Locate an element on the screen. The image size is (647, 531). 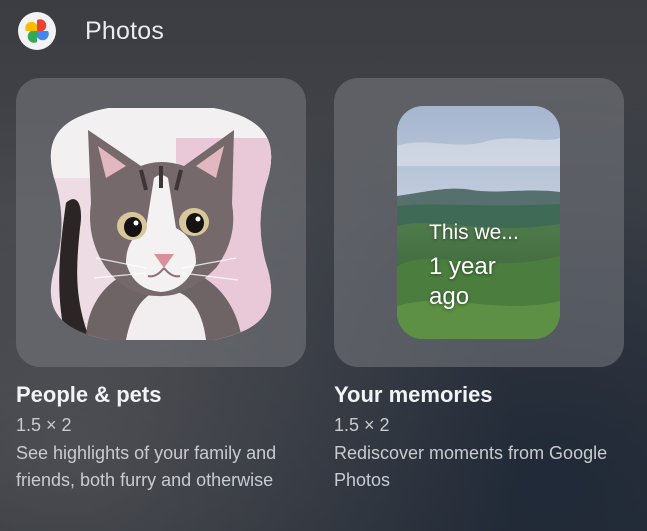
widget-title: People & pets is located at coordinates (89, 394).